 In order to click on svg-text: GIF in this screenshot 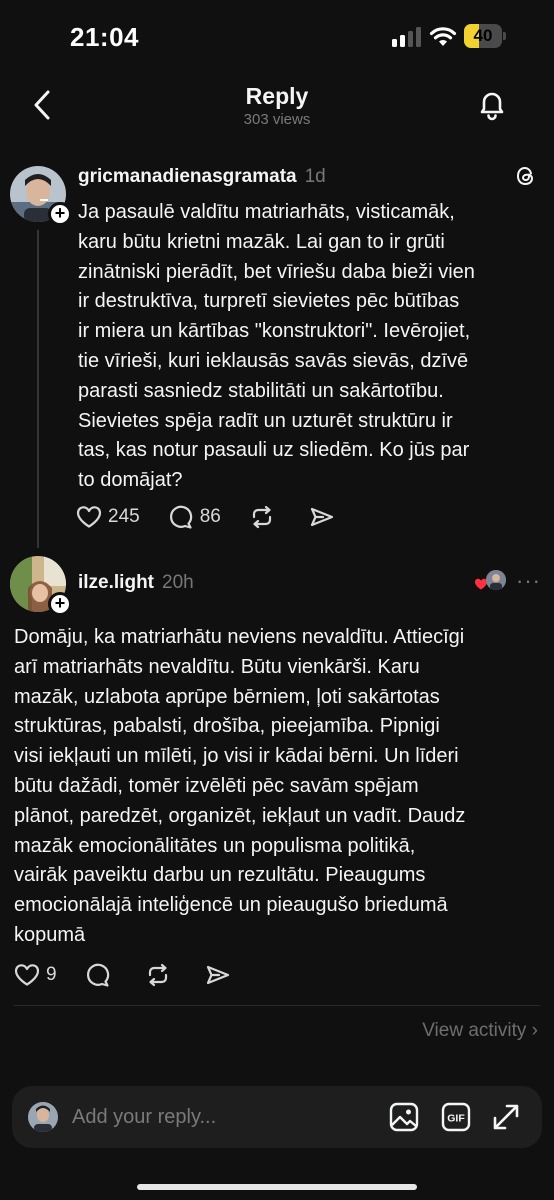, I will do `click(456, 1119)`.